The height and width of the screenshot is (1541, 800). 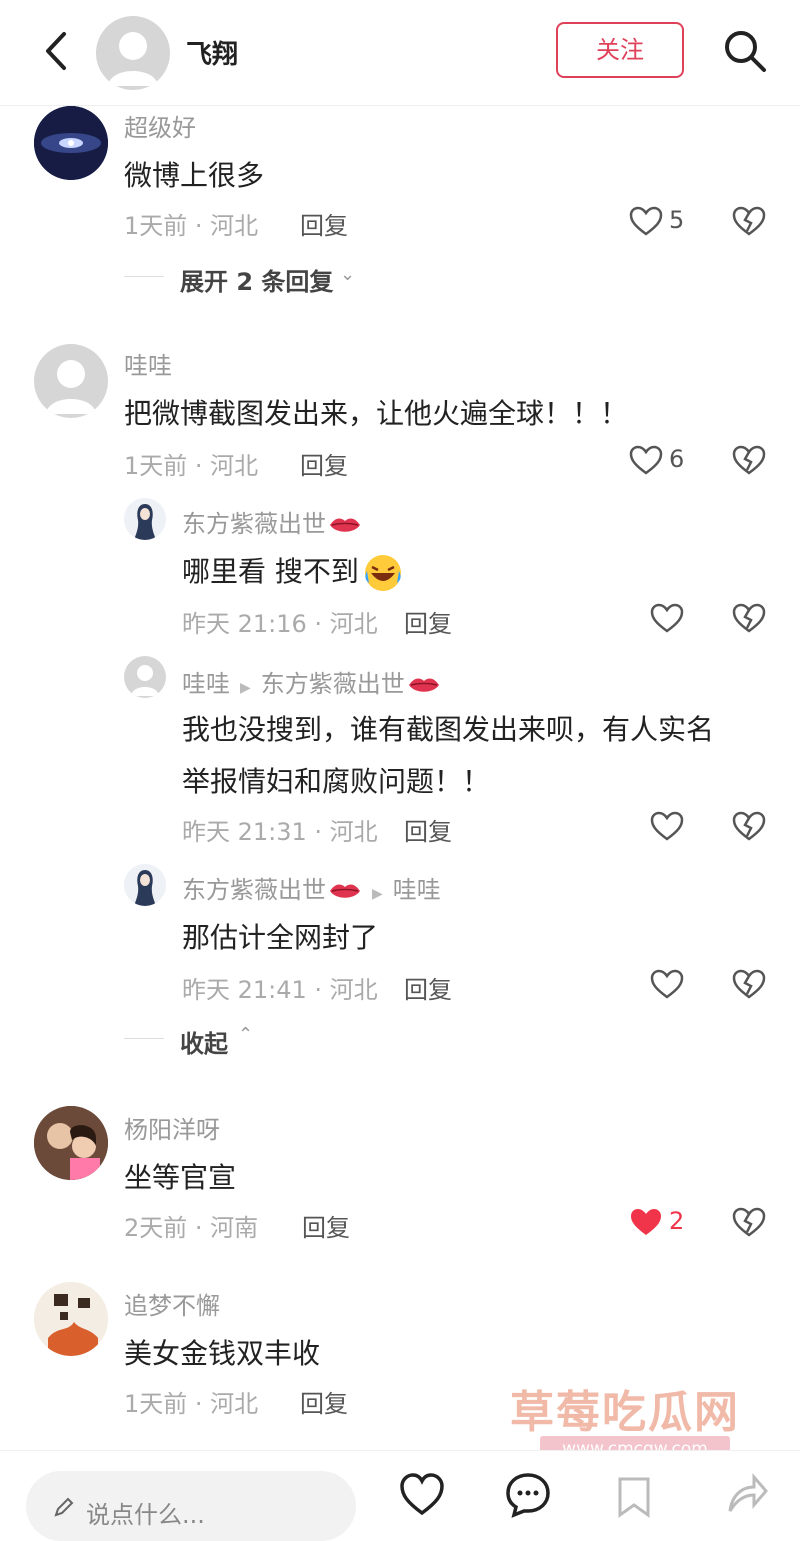 I want to click on reply-text: 那估计全网封了, so click(x=280, y=937).